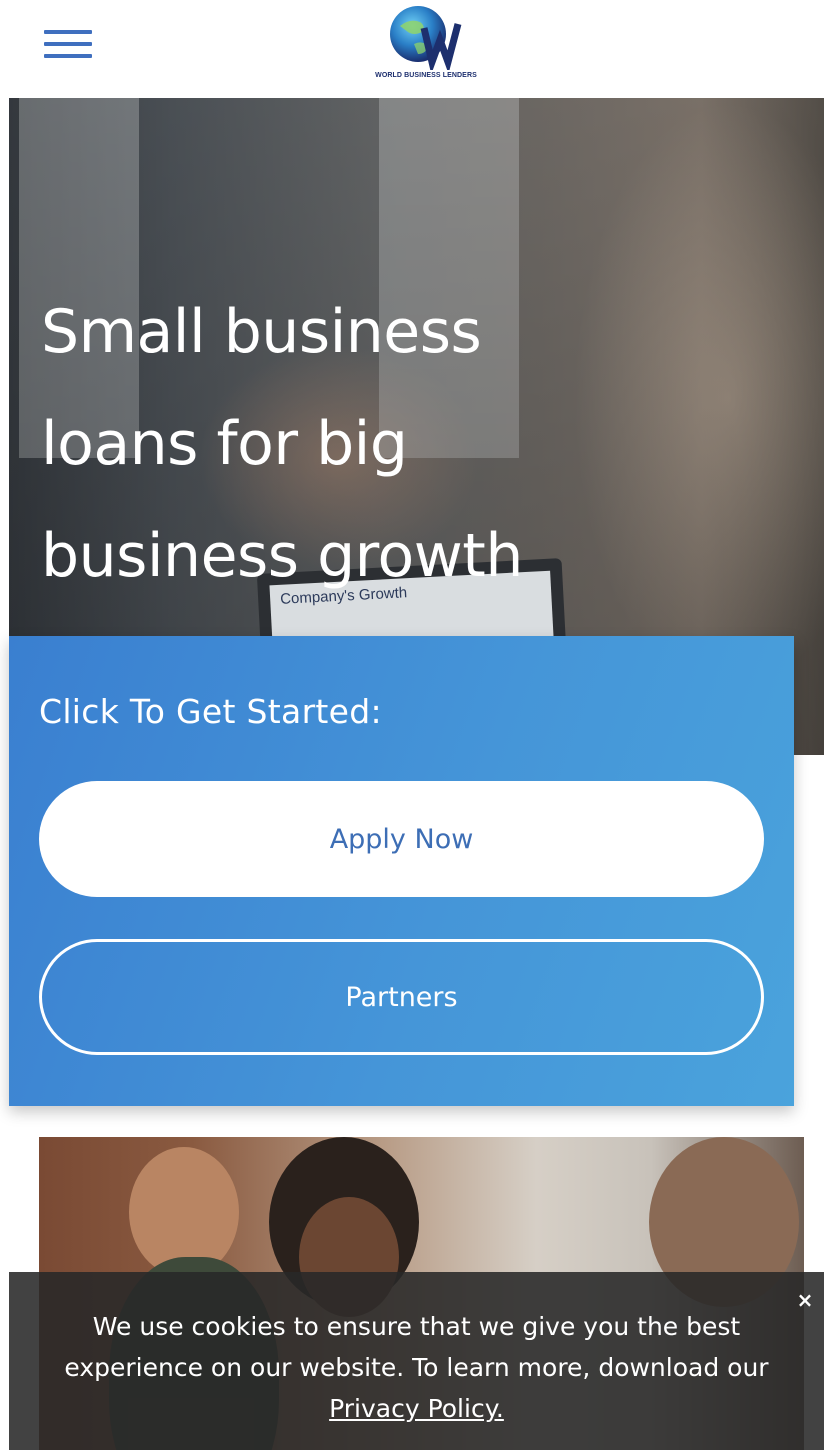  I want to click on globe-logo-icon, so click(426, 38).